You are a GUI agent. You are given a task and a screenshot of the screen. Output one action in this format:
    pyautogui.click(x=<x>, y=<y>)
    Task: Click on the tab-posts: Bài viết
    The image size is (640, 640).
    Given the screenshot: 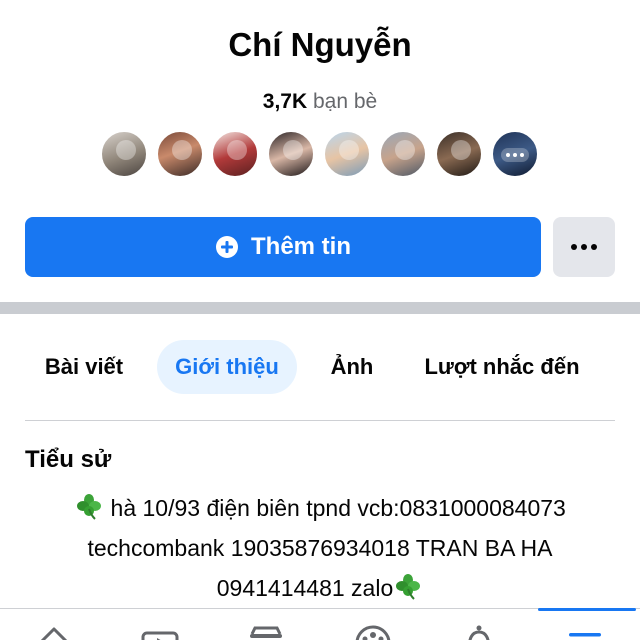 What is the action you would take?
    pyautogui.click(x=84, y=367)
    